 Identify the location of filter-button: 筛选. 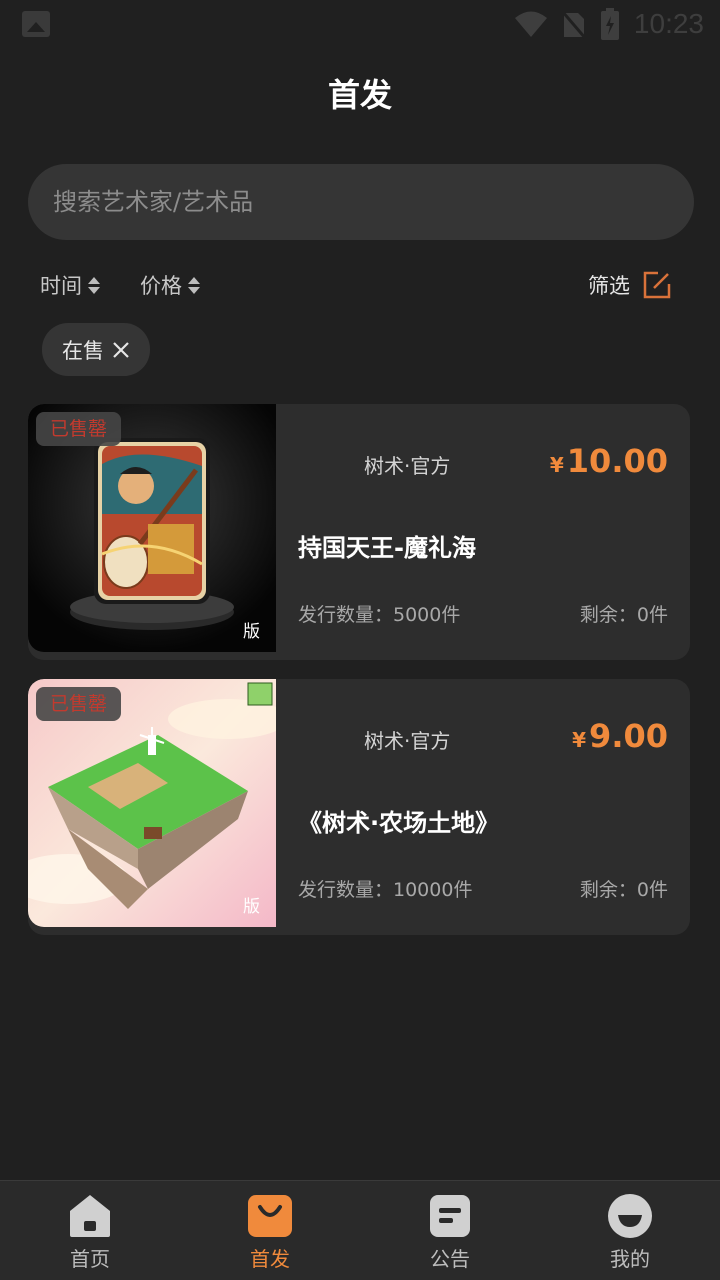
(630, 285).